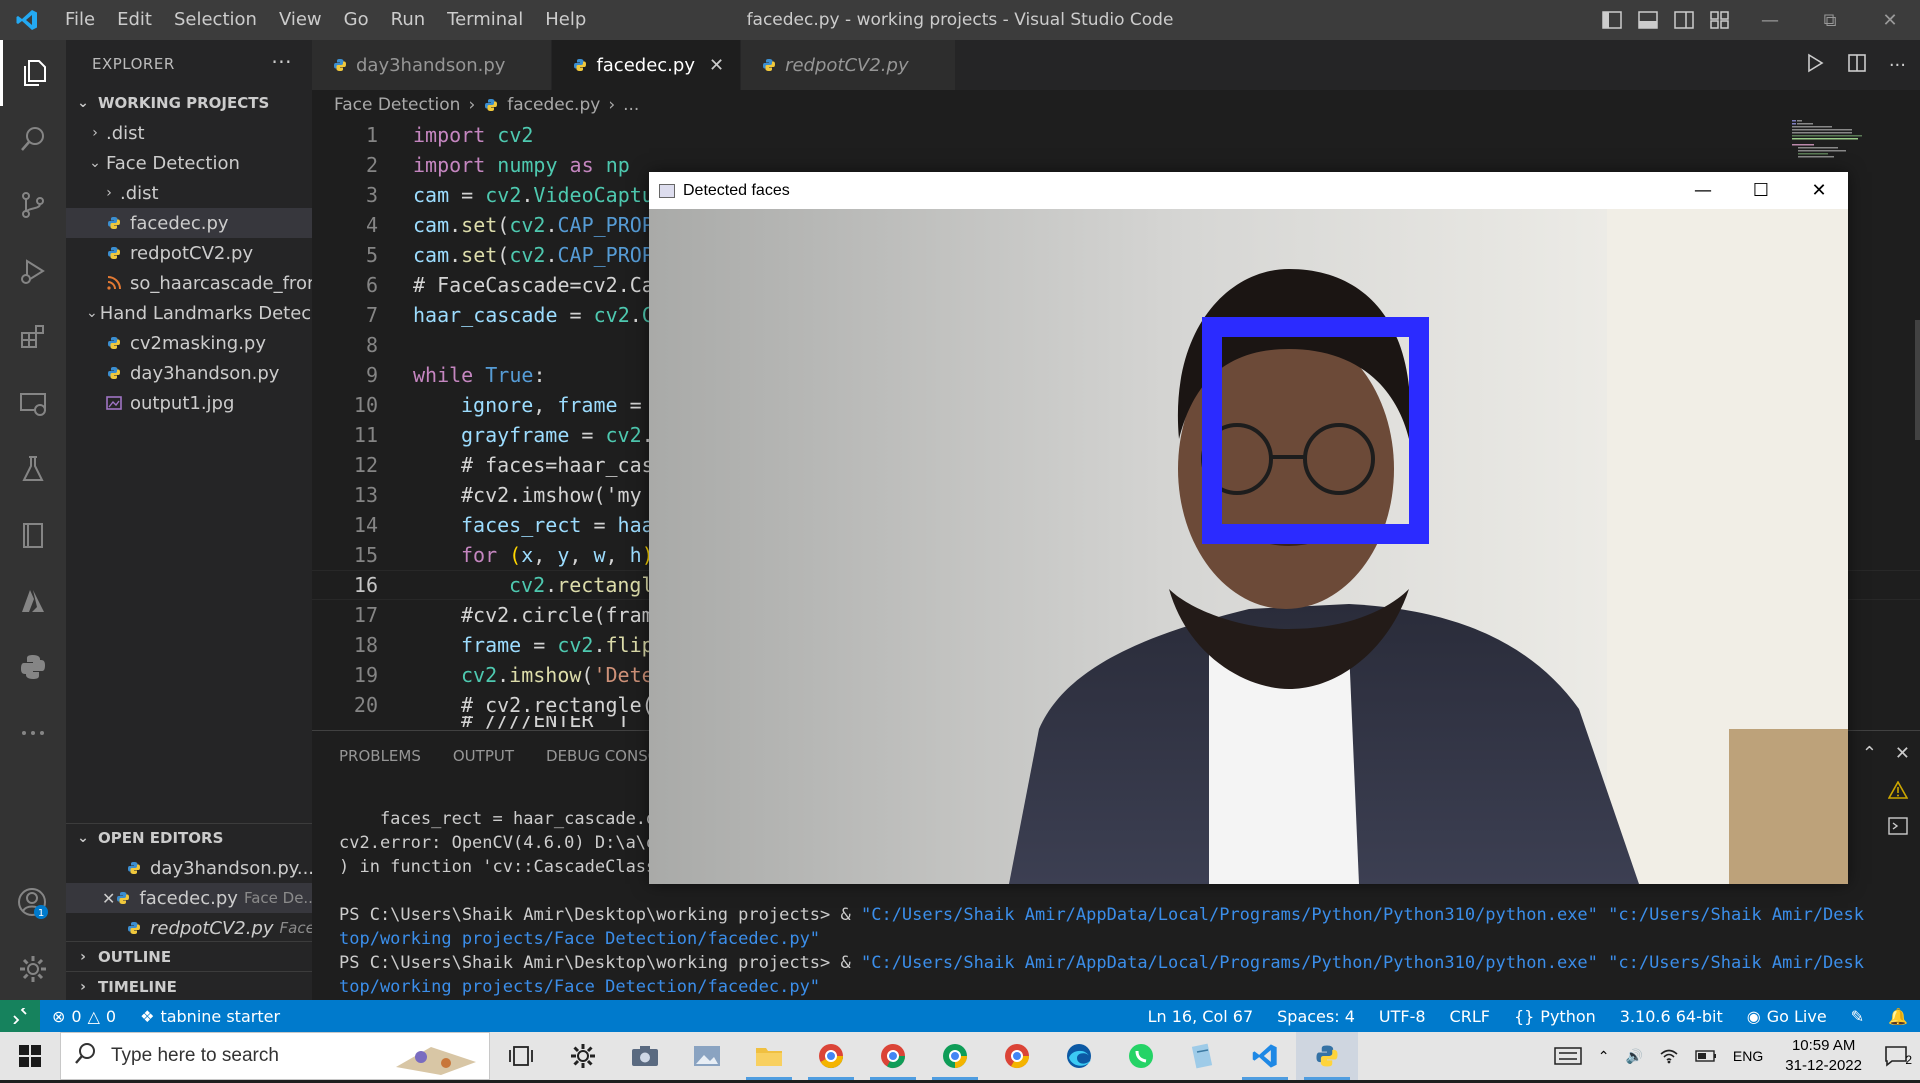 The width and height of the screenshot is (1920, 1083). Describe the element at coordinates (1555, 1016) in the screenshot. I see `language-mode: {} Python` at that location.